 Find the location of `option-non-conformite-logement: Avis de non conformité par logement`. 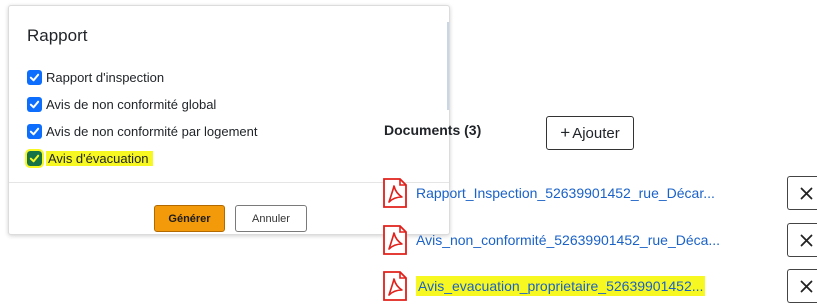

option-non-conformite-logement: Avis de non conformité par logement is located at coordinates (142, 131).